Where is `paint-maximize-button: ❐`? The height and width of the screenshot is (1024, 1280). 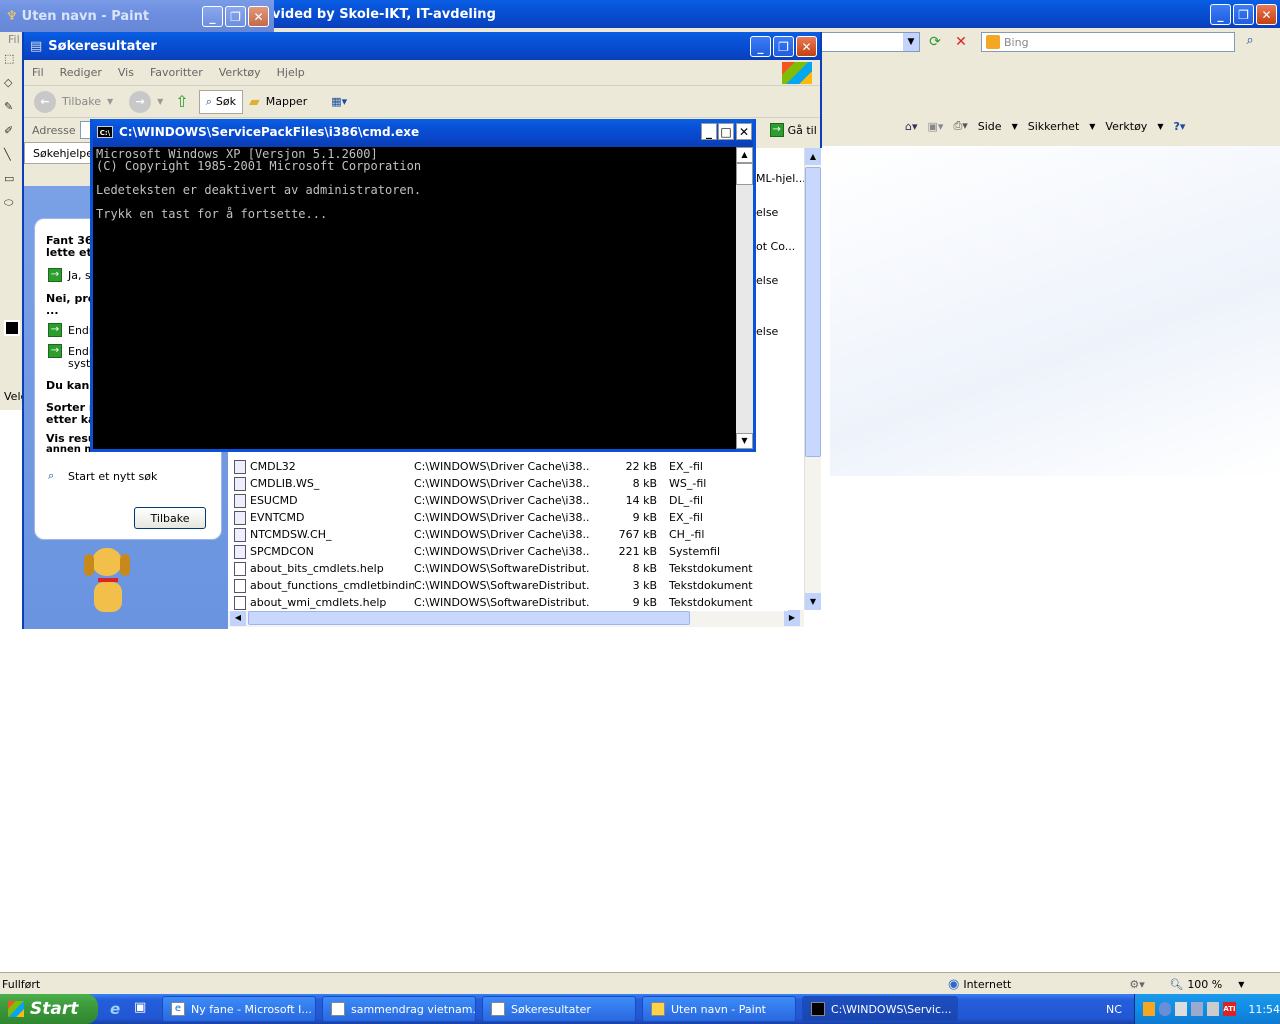 paint-maximize-button: ❐ is located at coordinates (235, 16).